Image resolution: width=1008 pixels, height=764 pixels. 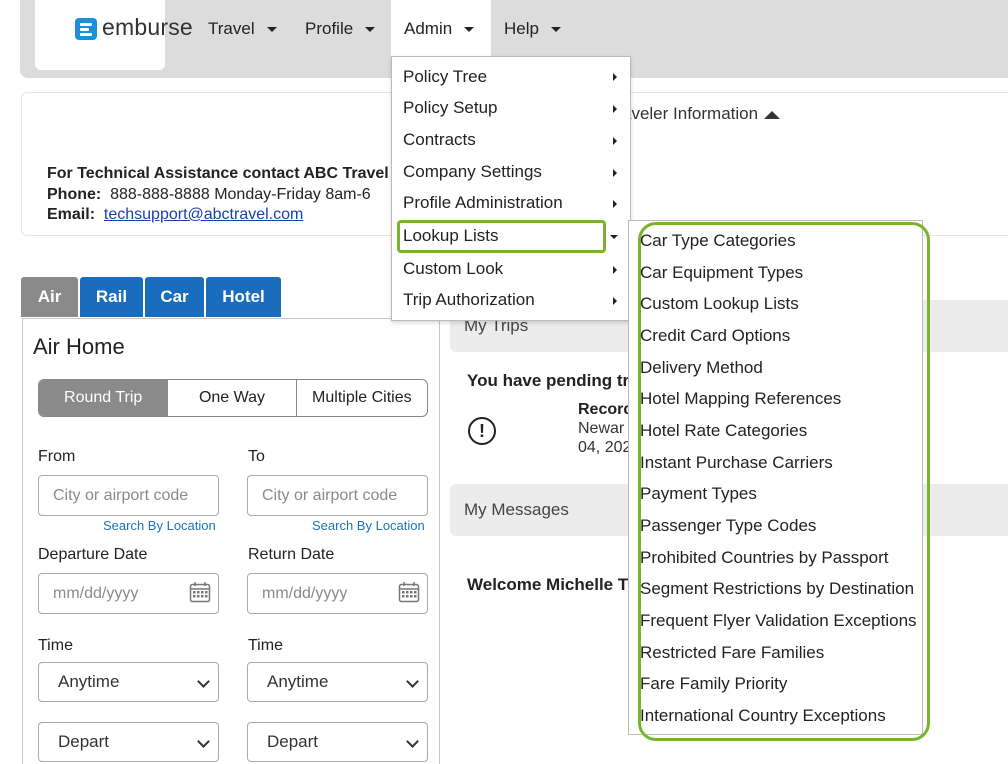 I want to click on nav-travel: Travel, so click(x=242, y=28).